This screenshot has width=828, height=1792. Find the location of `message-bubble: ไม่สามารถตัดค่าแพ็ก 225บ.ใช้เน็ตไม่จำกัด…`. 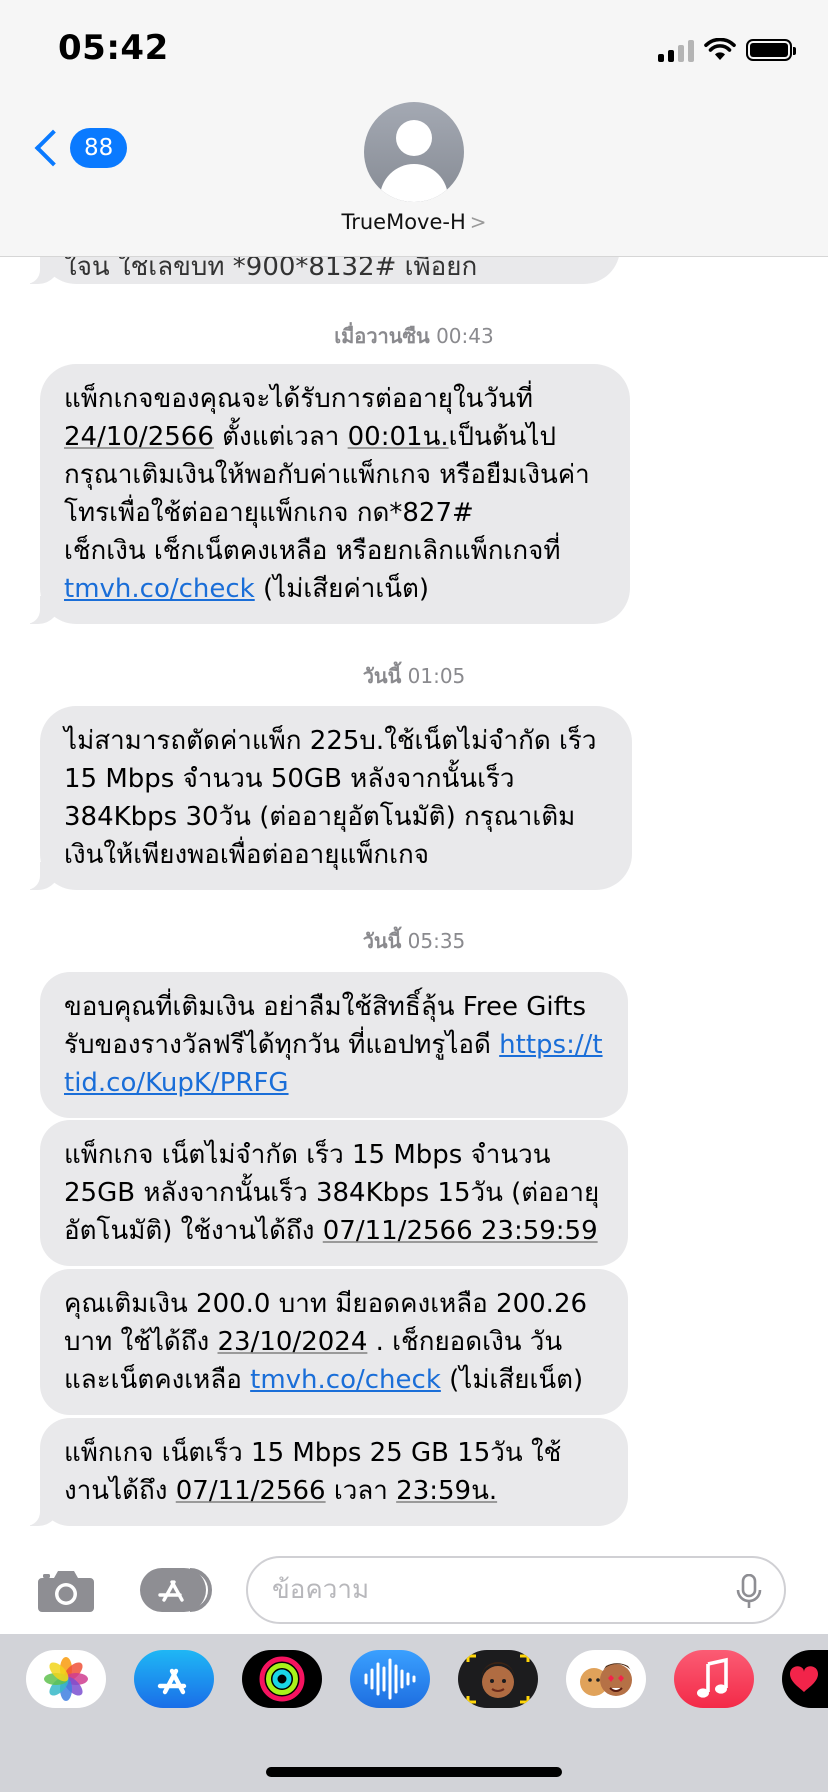

message-bubble: ไม่สามารถตัดค่าแพ็ก 225บ.ใช้เน็ตไม่จำกัด… is located at coordinates (326, 798).